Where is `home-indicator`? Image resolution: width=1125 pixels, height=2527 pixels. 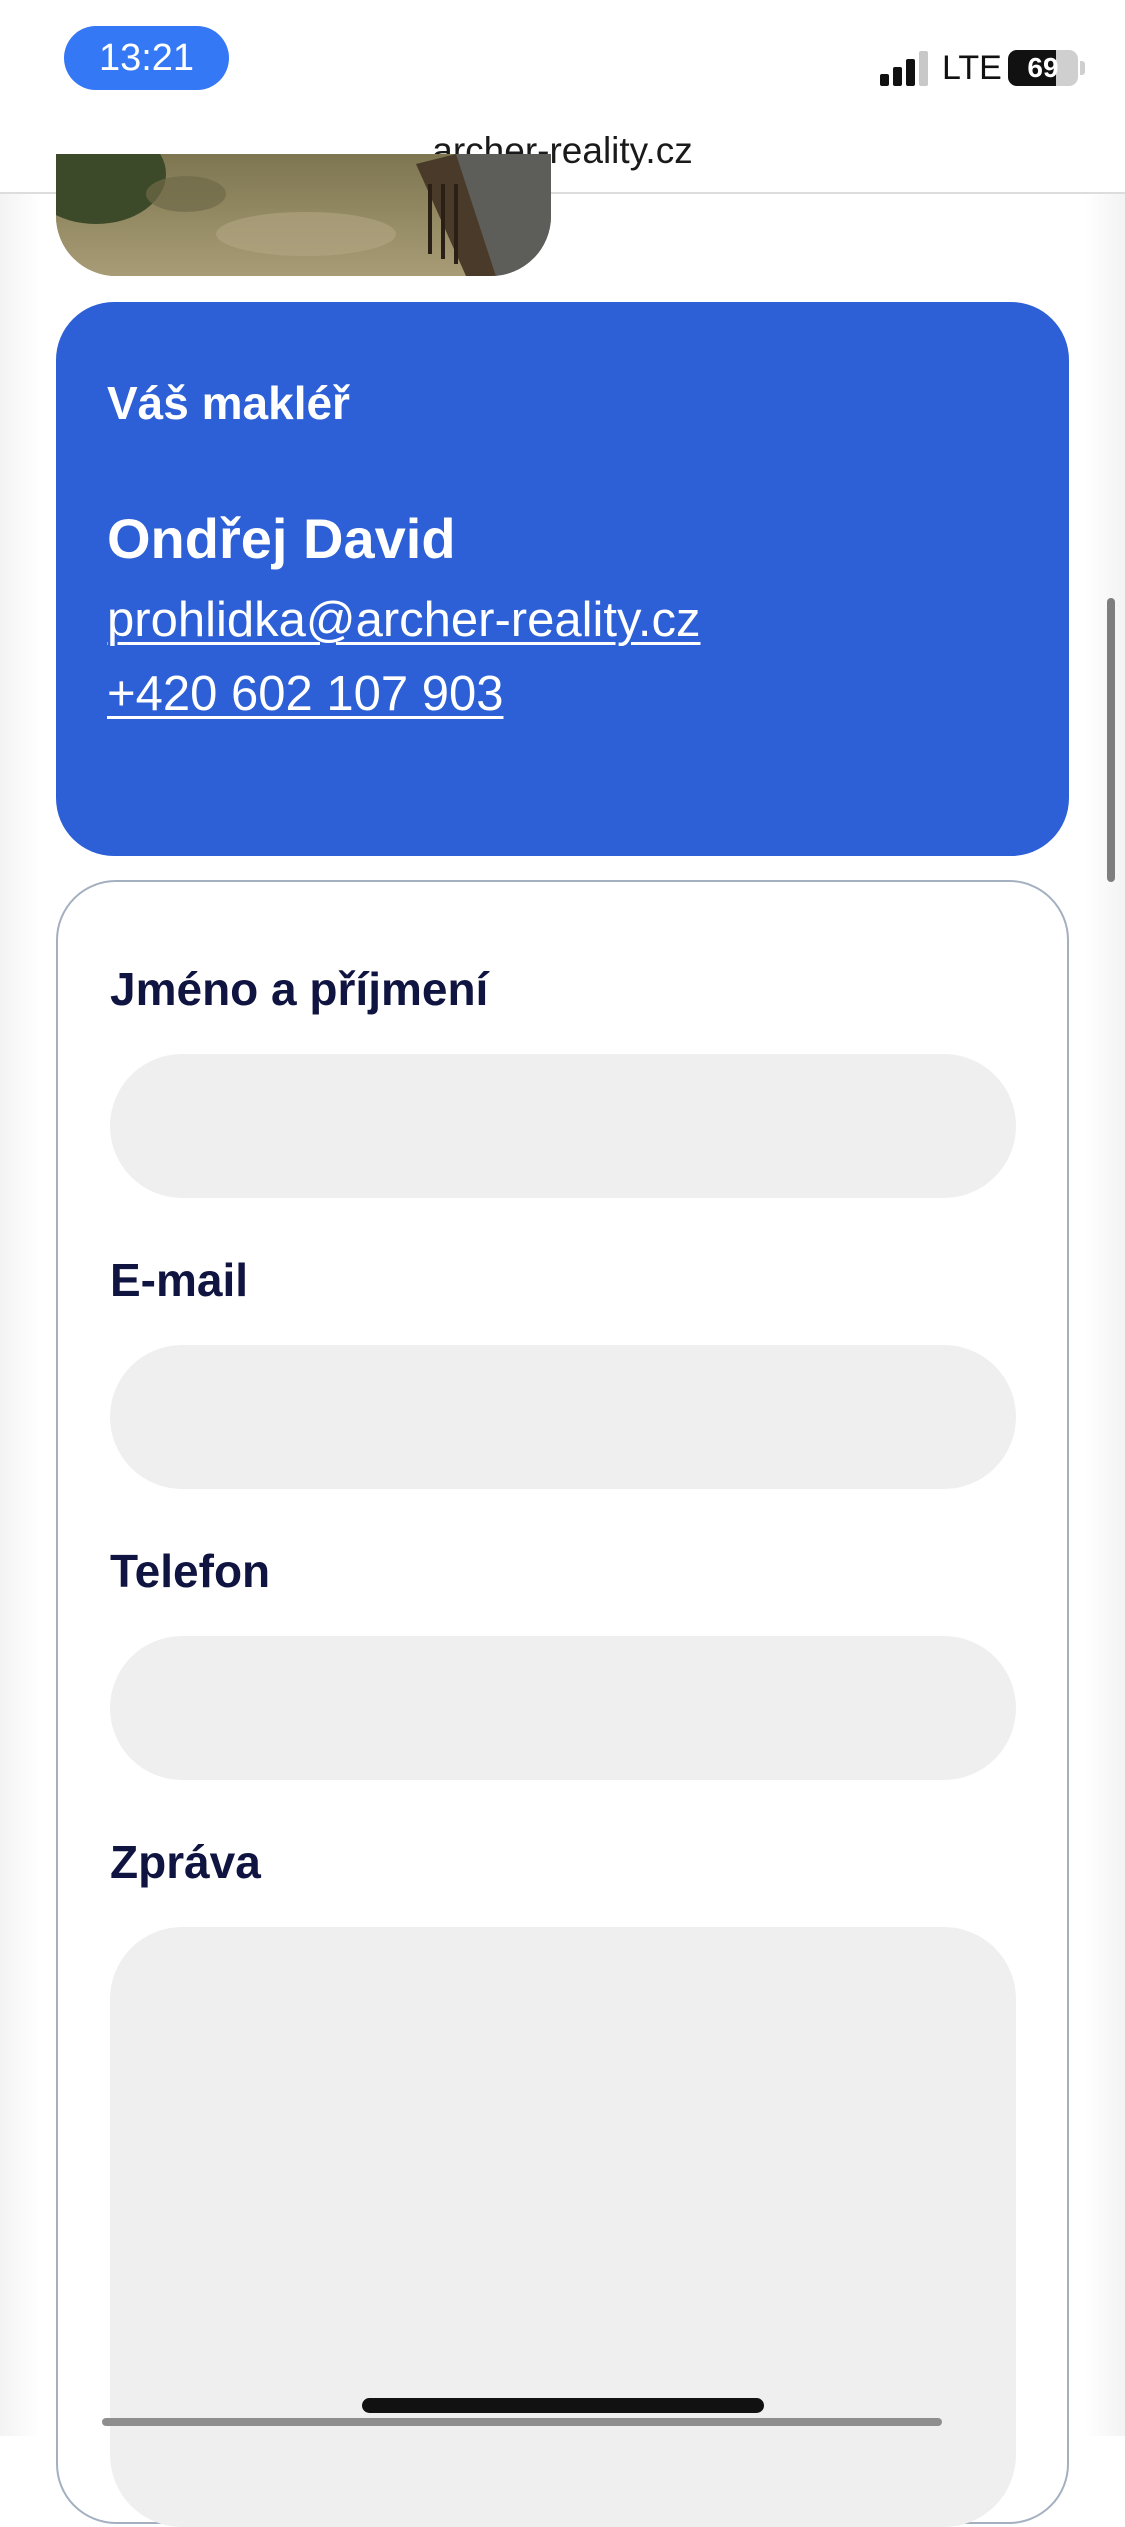
home-indicator is located at coordinates (563, 2405).